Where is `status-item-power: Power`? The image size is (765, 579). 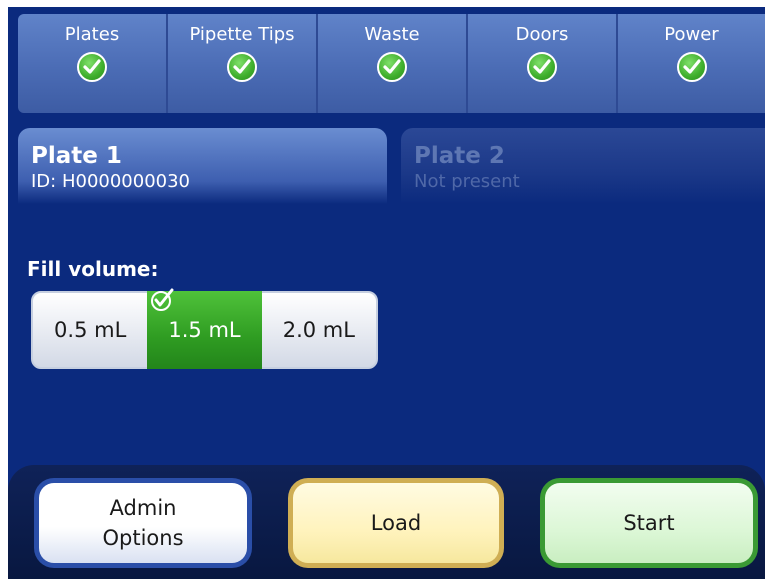
status-item-power: Power is located at coordinates (691, 63).